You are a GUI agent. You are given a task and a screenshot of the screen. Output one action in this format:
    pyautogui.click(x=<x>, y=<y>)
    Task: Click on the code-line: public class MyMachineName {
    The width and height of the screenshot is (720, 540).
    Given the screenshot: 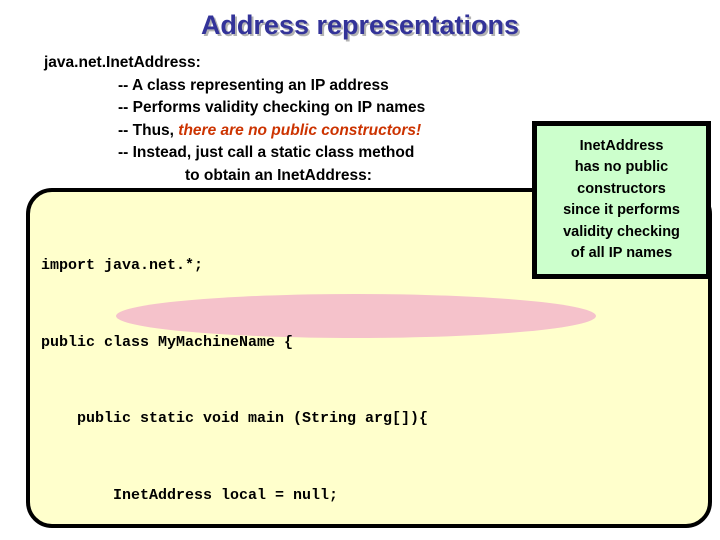 What is the action you would take?
    pyautogui.click(x=167, y=342)
    